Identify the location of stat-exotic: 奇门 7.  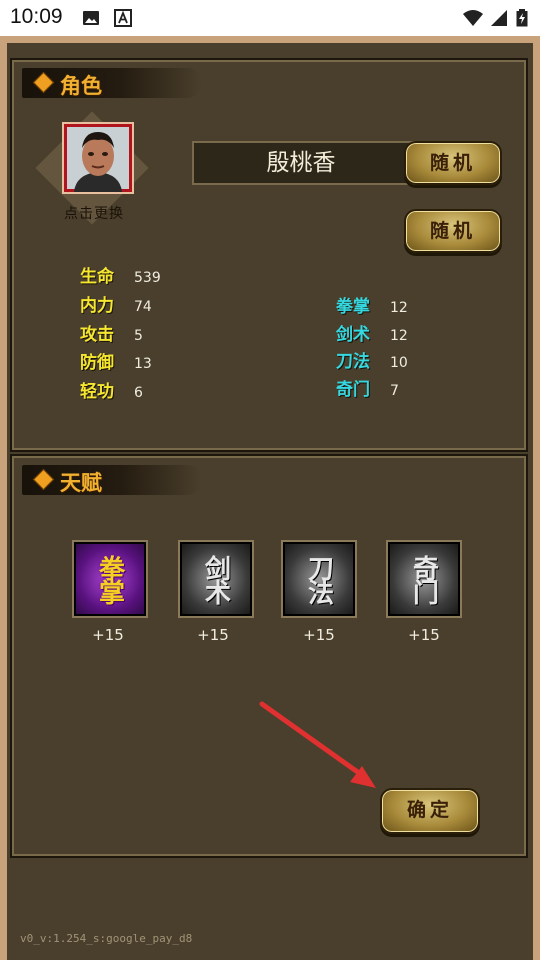
(367, 390).